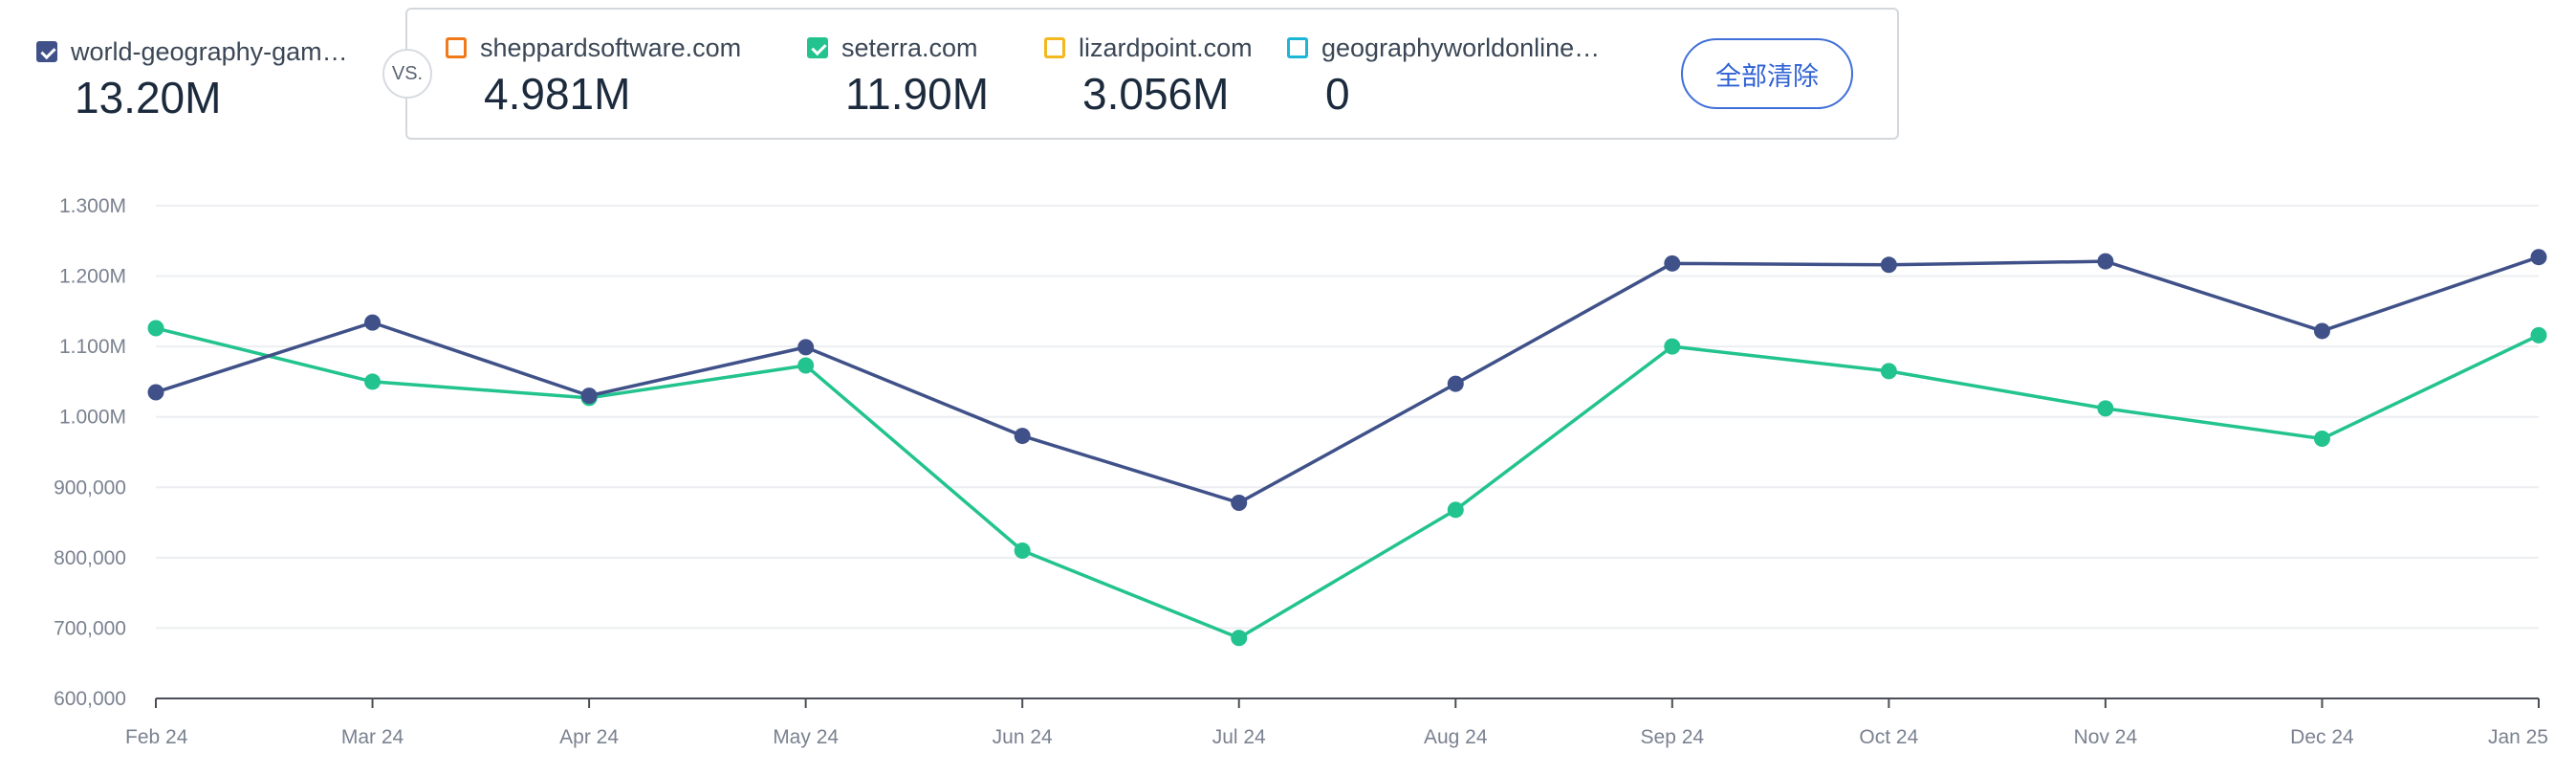  I want to click on y-tick-label: 600,000, so click(90, 699).